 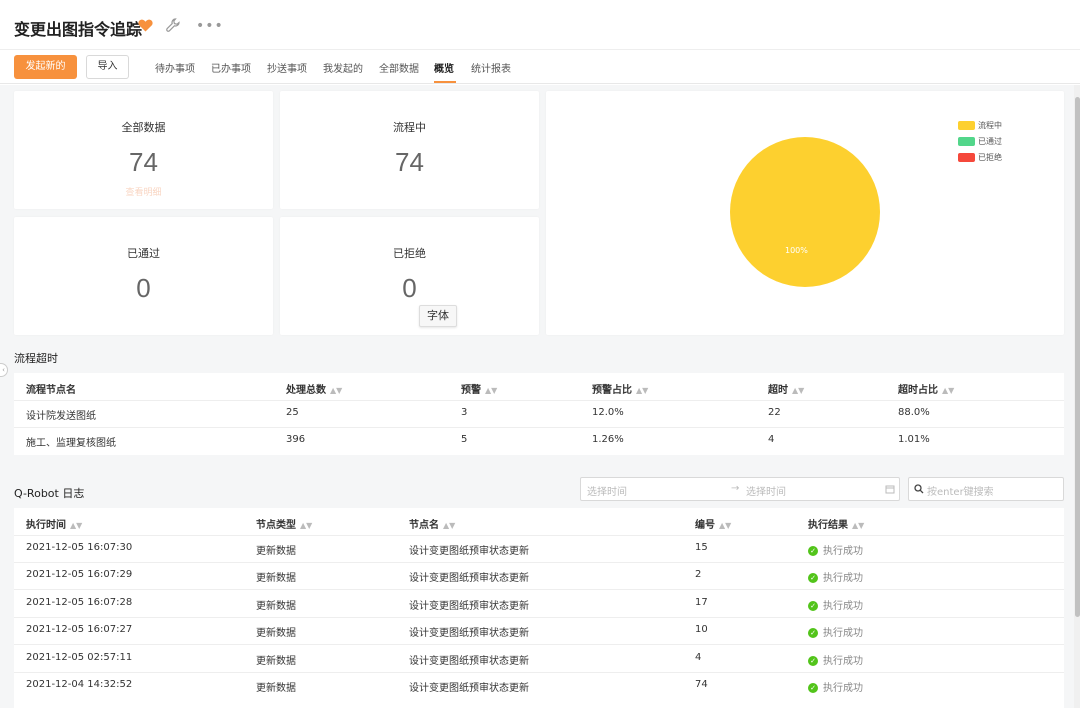 What do you see at coordinates (890, 490) in the screenshot?
I see `calendar-icon` at bounding box center [890, 490].